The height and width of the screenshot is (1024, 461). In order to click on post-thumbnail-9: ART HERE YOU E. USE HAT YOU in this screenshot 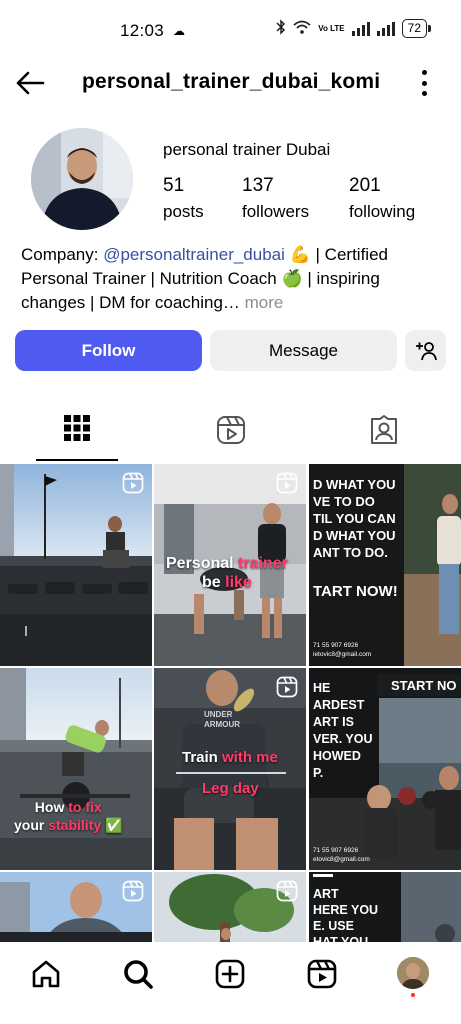, I will do `click(385, 907)`.